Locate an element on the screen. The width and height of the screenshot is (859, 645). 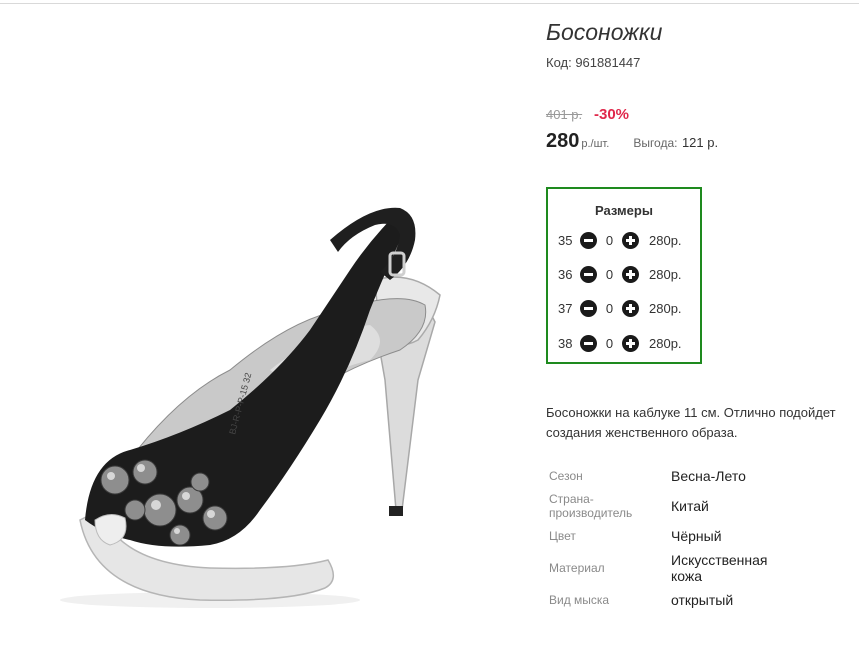
sizes-title: Размеры is located at coordinates (624, 210).